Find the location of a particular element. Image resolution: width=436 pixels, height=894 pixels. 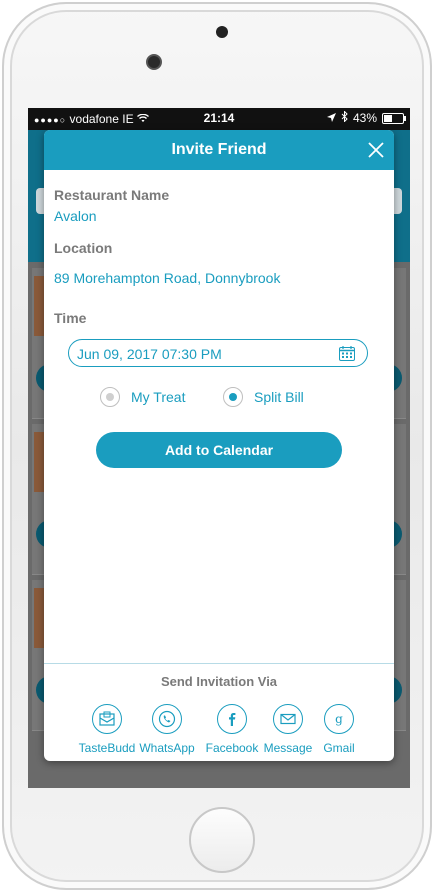

share-tastebudd: TasteBudd is located at coordinates (107, 729).